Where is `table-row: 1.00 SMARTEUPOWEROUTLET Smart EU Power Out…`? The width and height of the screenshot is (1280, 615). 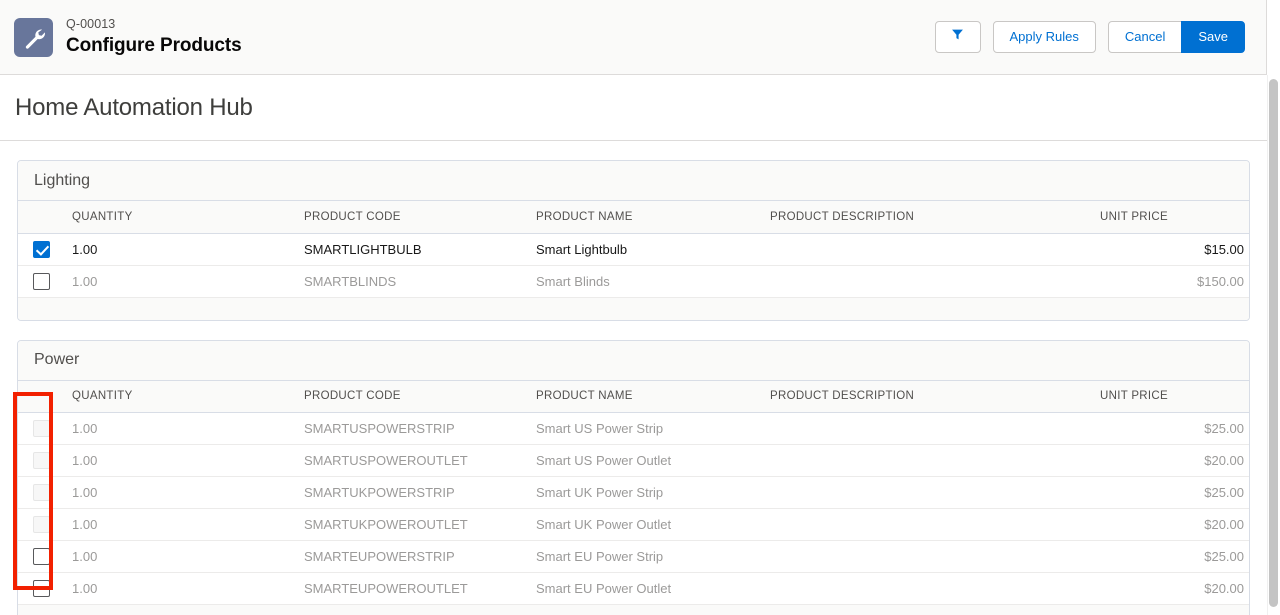 table-row: 1.00 SMARTEUPOWEROUTLET Smart EU Power Out… is located at coordinates (633, 588).